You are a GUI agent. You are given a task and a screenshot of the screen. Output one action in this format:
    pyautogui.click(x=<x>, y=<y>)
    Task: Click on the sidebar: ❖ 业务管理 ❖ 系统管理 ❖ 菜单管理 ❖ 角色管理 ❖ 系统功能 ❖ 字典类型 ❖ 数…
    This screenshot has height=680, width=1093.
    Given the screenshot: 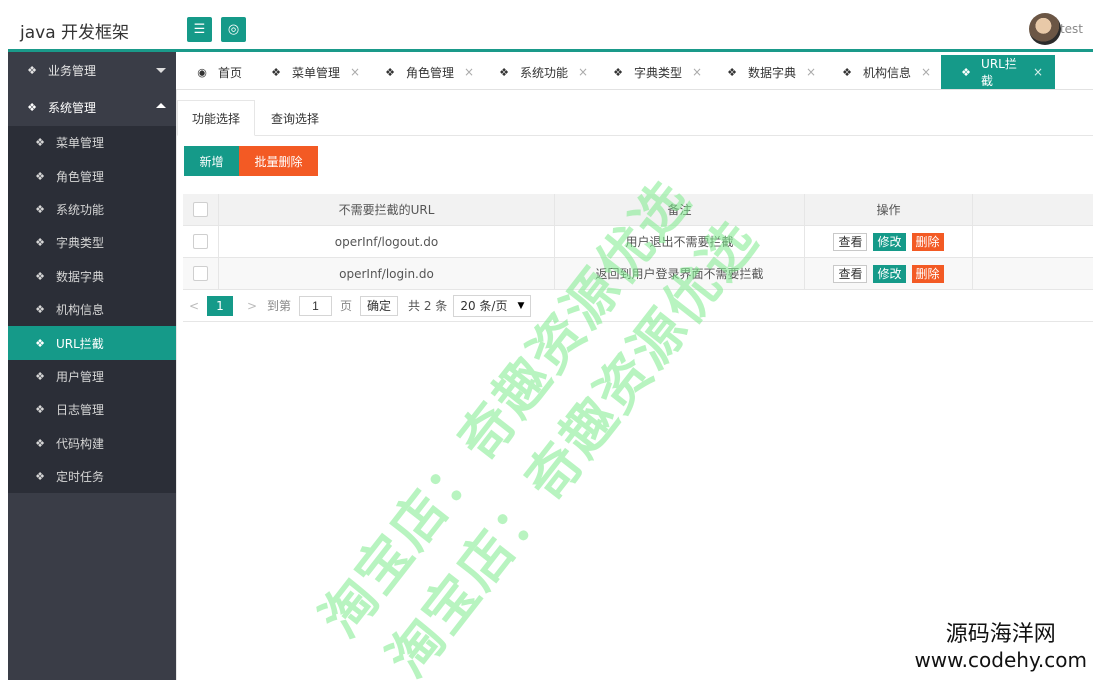 What is the action you would take?
    pyautogui.click(x=92, y=366)
    